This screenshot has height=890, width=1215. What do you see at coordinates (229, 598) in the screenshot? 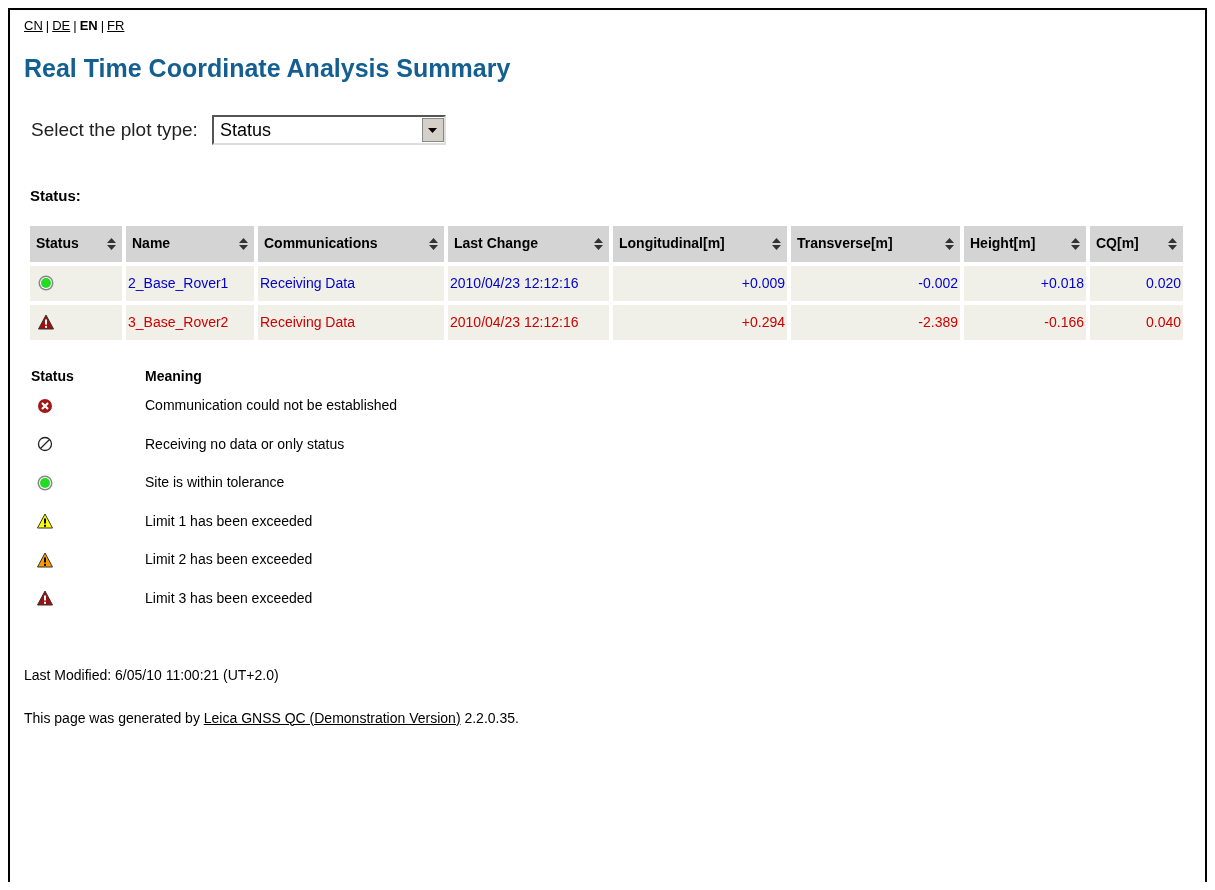
I see `legend-meaning: Limit 3 has been exceeded` at bounding box center [229, 598].